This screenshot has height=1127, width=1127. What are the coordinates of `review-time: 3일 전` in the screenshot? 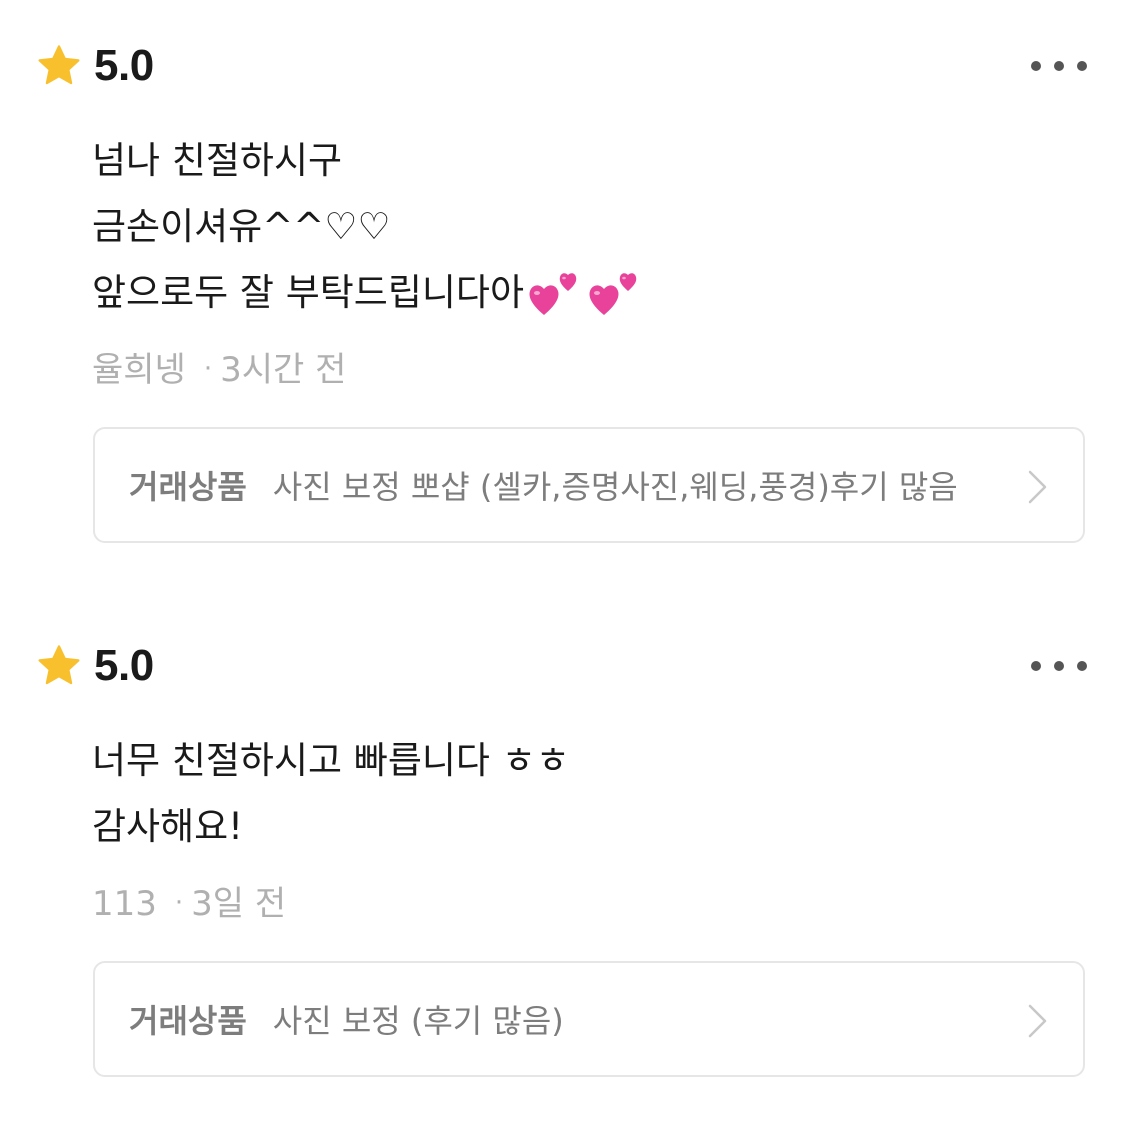 It's located at (239, 904).